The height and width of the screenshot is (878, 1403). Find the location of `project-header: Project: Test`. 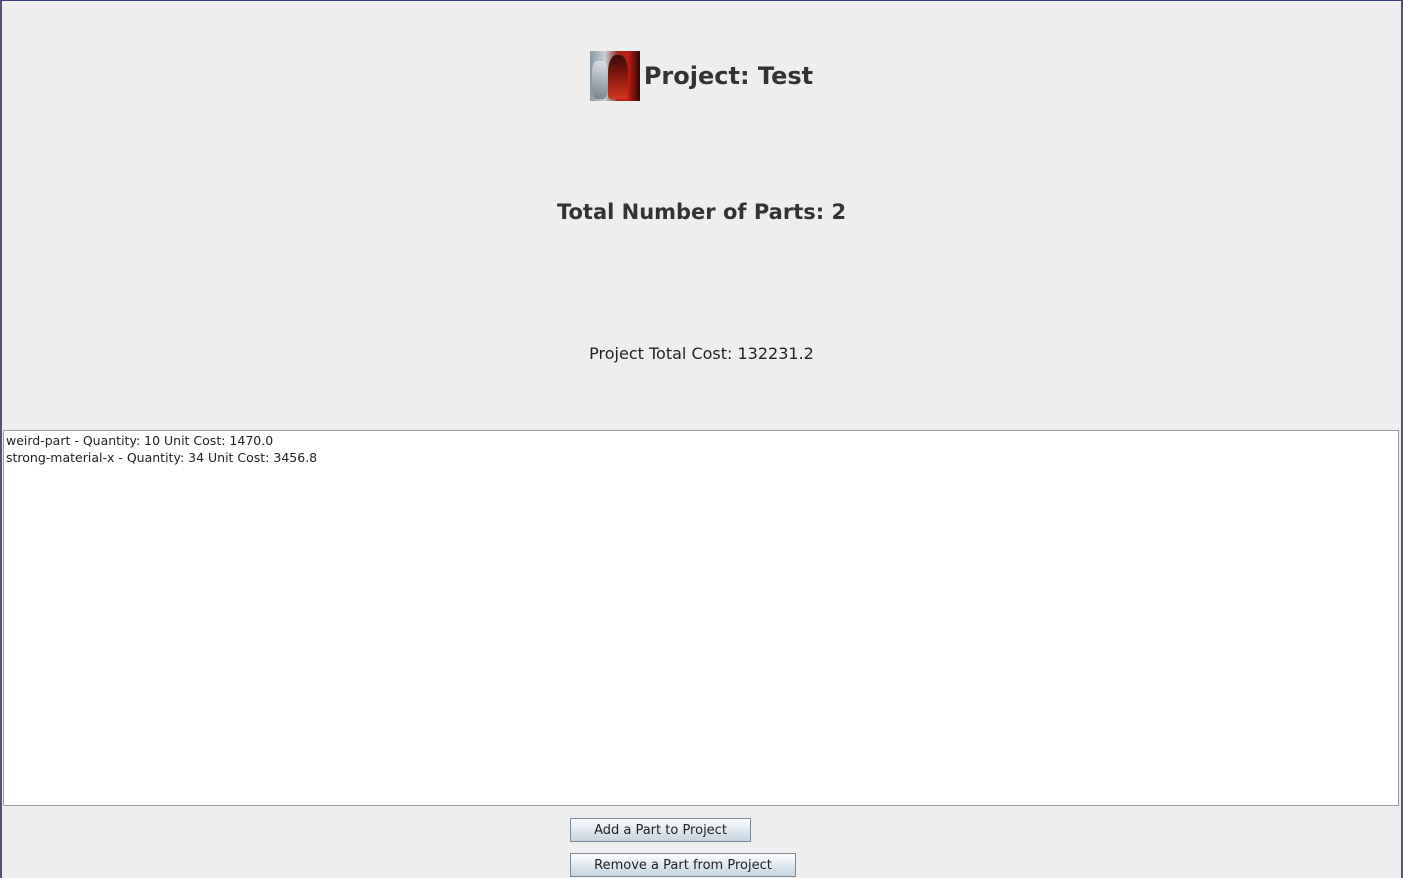

project-header: Project: Test is located at coordinates (701, 76).